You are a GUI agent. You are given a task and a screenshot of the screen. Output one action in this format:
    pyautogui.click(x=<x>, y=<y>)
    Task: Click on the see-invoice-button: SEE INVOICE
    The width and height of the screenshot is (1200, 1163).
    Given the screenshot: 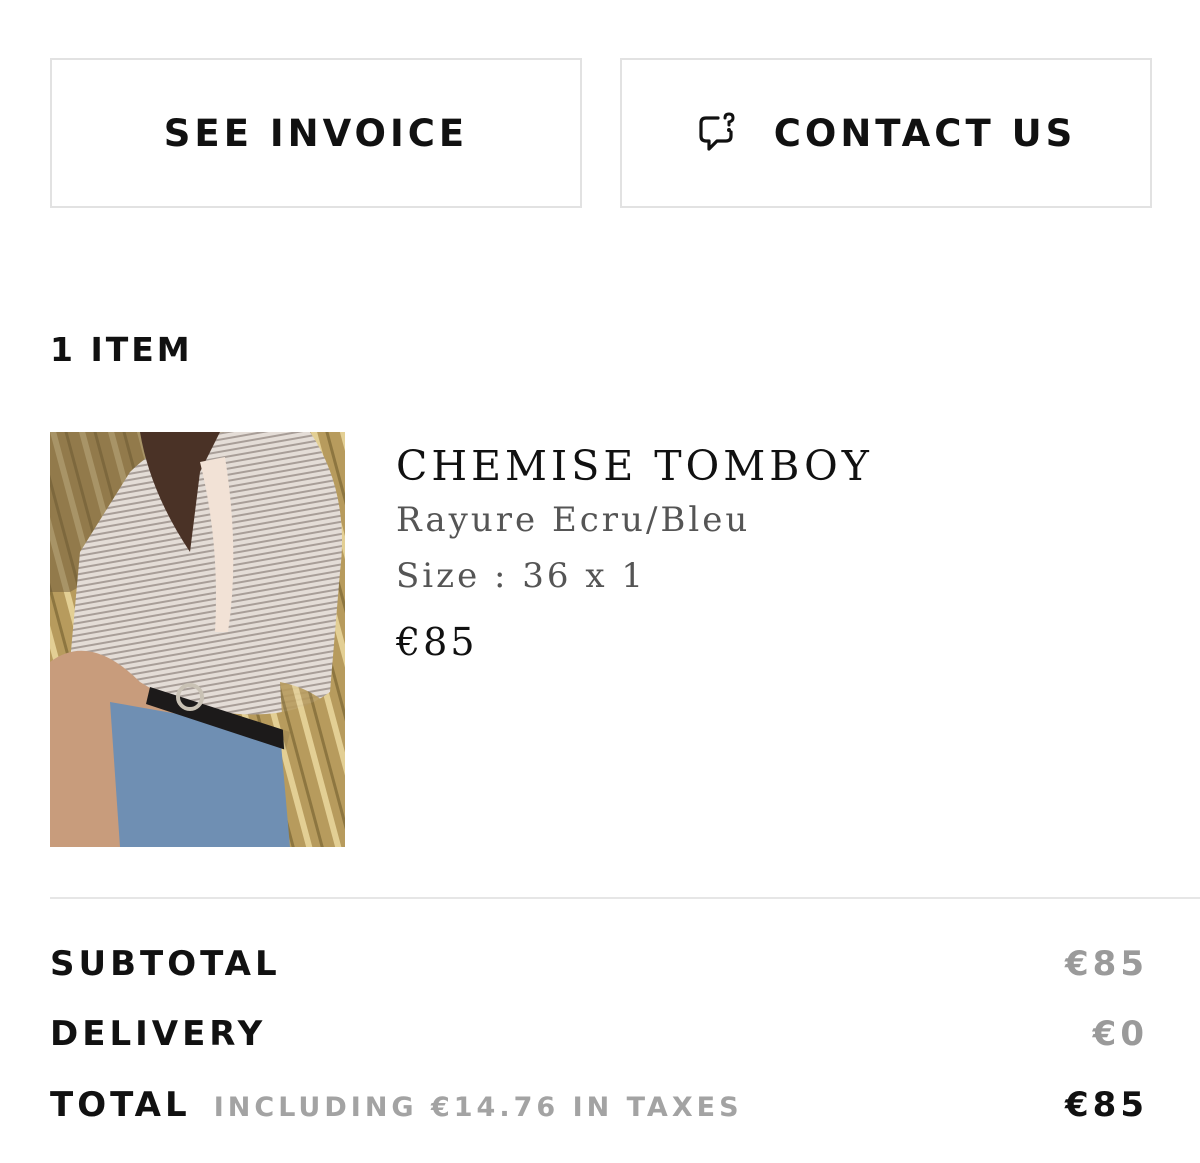 What is the action you would take?
    pyautogui.click(x=316, y=133)
    